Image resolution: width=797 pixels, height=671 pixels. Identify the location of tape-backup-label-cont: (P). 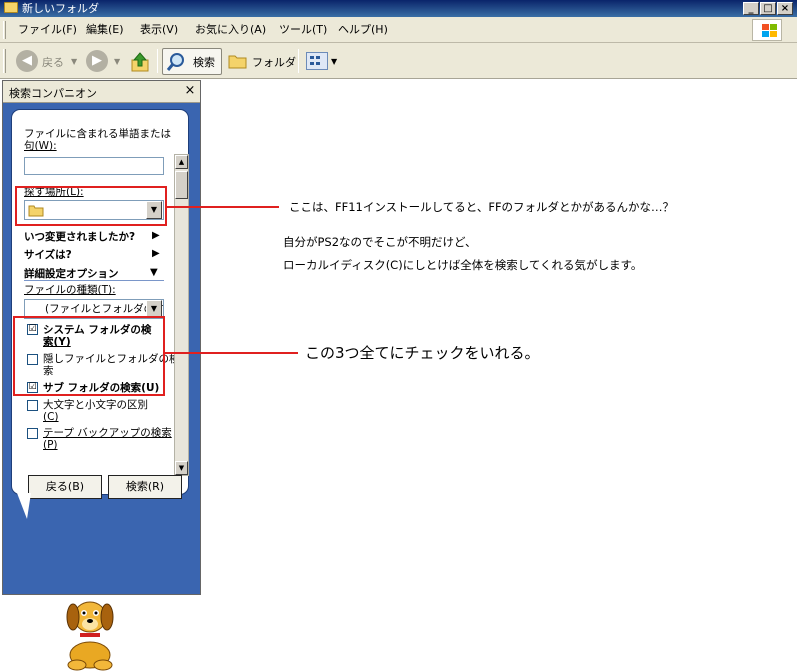
(50, 445).